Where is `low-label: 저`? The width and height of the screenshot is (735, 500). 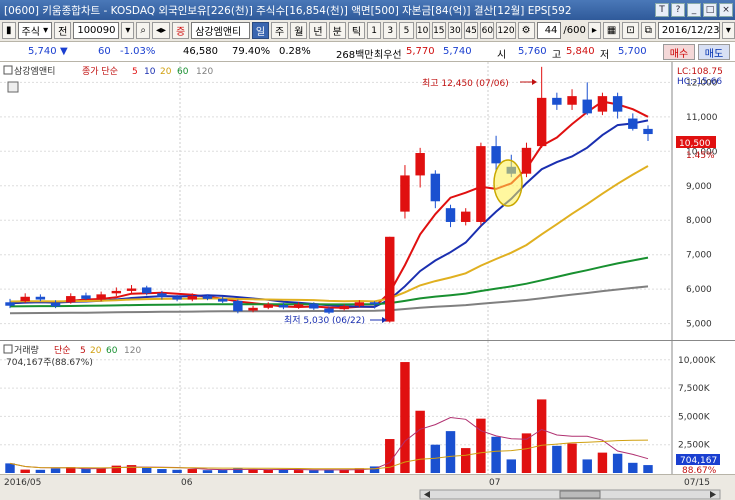
low-label: 저 is located at coordinates (605, 55).